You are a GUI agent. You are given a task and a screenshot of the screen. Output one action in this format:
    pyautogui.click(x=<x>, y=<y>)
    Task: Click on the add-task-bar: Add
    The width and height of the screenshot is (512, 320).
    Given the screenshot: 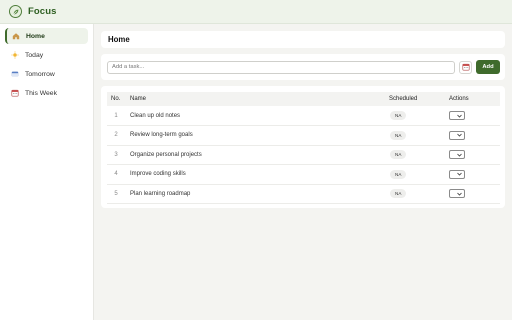 What is the action you would take?
    pyautogui.click(x=303, y=67)
    